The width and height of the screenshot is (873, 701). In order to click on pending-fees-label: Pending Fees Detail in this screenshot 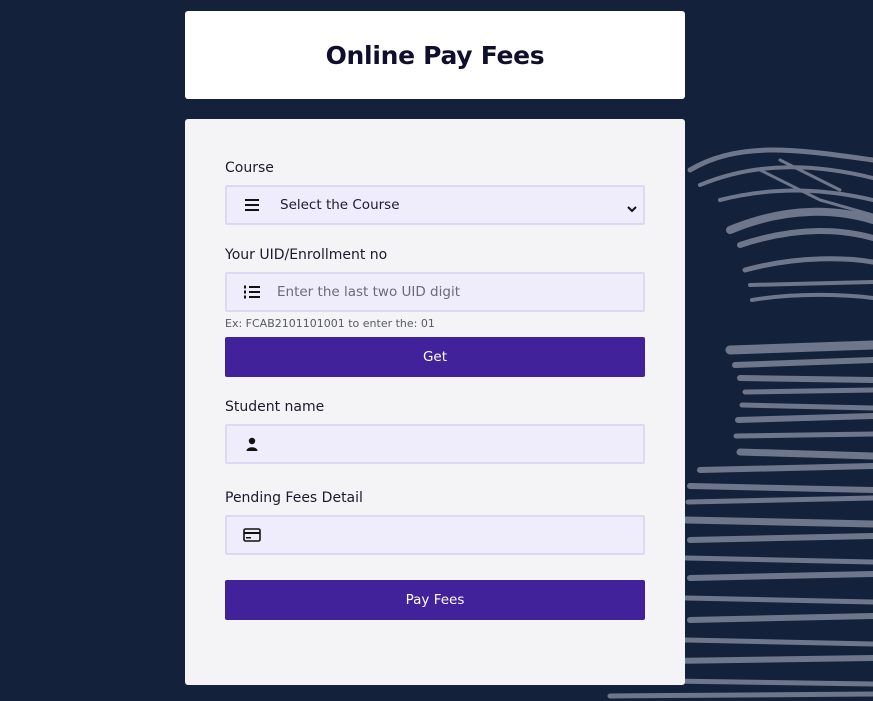, I will do `click(294, 498)`.